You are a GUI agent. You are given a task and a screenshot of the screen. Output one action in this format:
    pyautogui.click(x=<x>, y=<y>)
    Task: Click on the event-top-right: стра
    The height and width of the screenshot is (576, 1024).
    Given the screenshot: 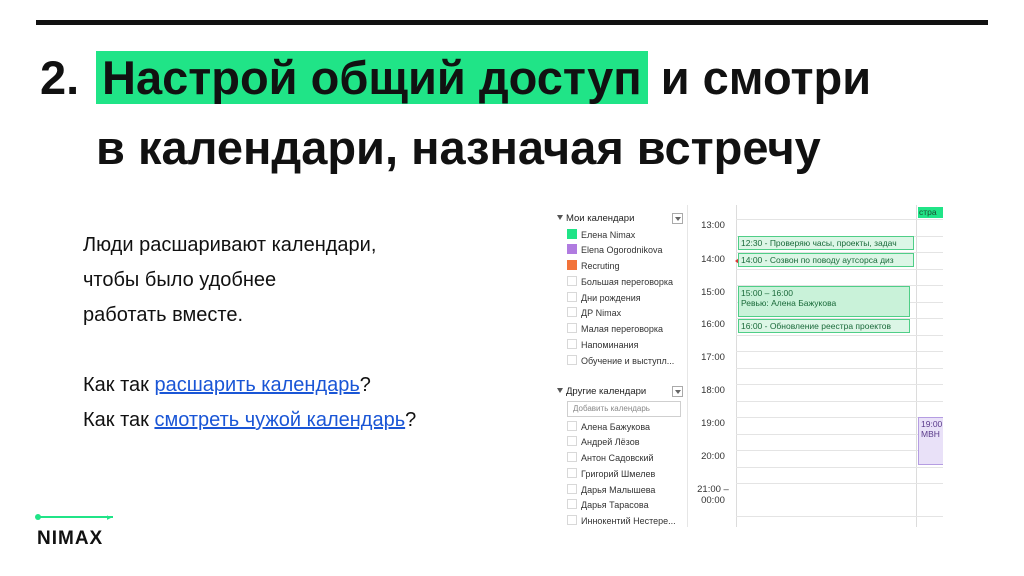 What is the action you would take?
    pyautogui.click(x=930, y=212)
    